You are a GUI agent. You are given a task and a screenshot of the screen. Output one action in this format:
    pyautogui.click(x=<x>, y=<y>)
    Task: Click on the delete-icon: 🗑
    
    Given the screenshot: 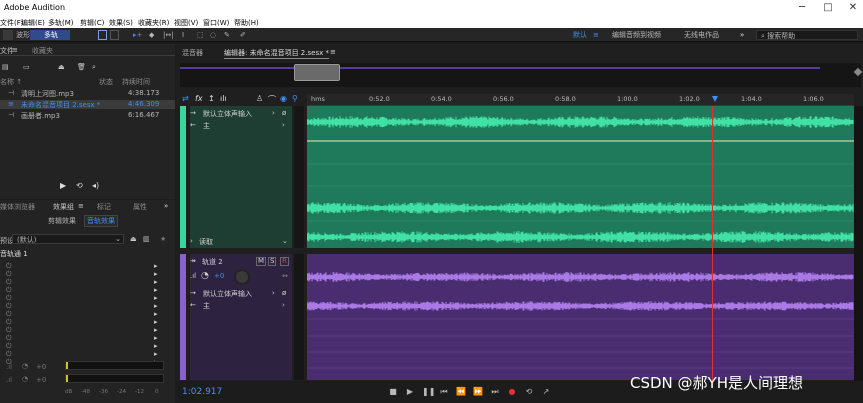 What is the action you would take?
    pyautogui.click(x=81, y=67)
    